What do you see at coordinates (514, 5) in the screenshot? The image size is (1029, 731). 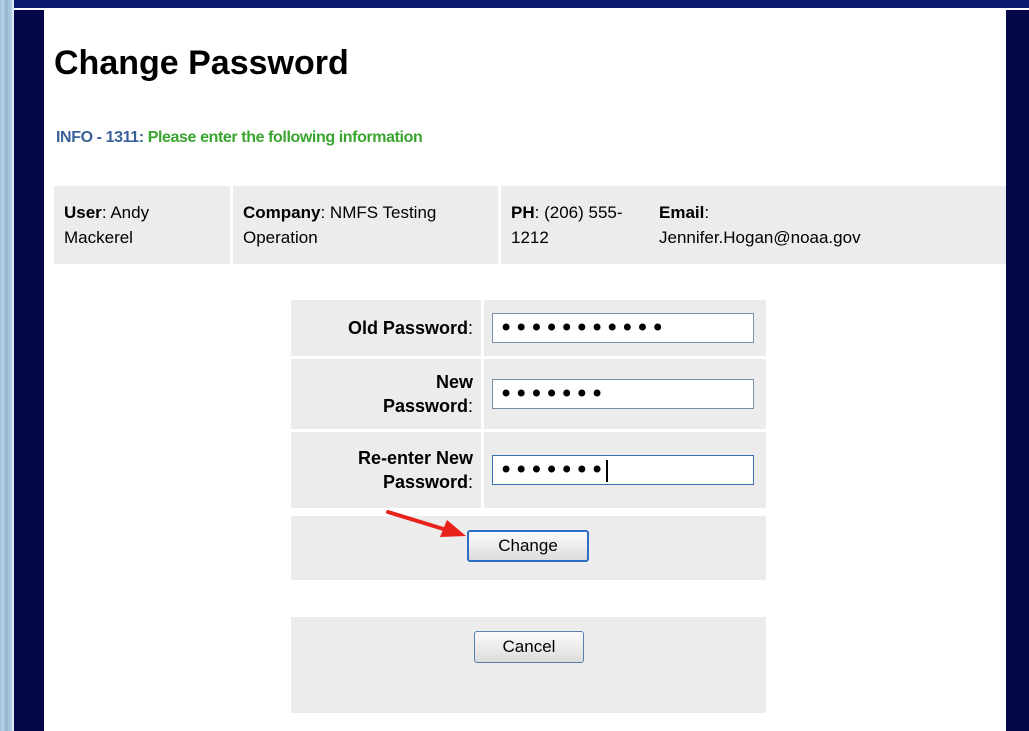 I see `window-top-border` at bounding box center [514, 5].